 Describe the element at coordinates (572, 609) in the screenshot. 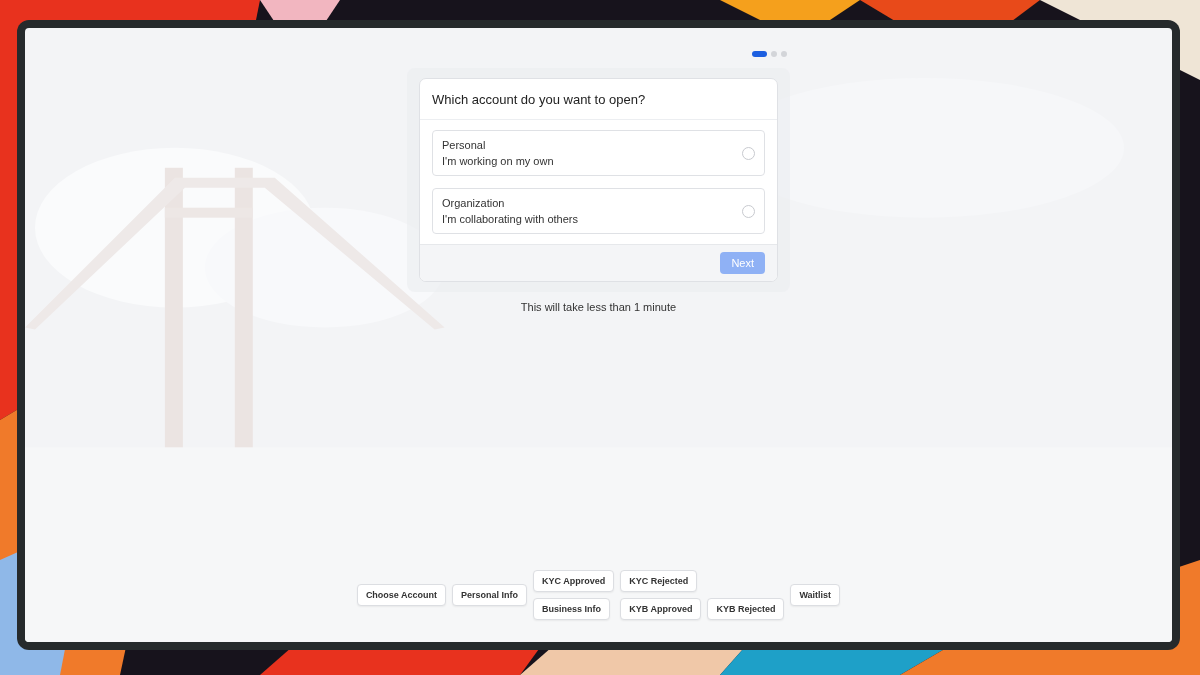

I see `navigation-button: Business Info` at that location.